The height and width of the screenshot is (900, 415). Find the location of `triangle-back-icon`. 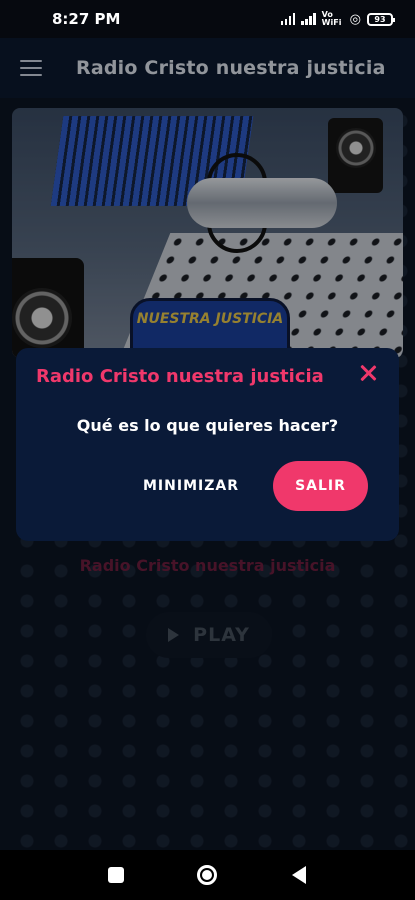

triangle-back-icon is located at coordinates (299, 875).